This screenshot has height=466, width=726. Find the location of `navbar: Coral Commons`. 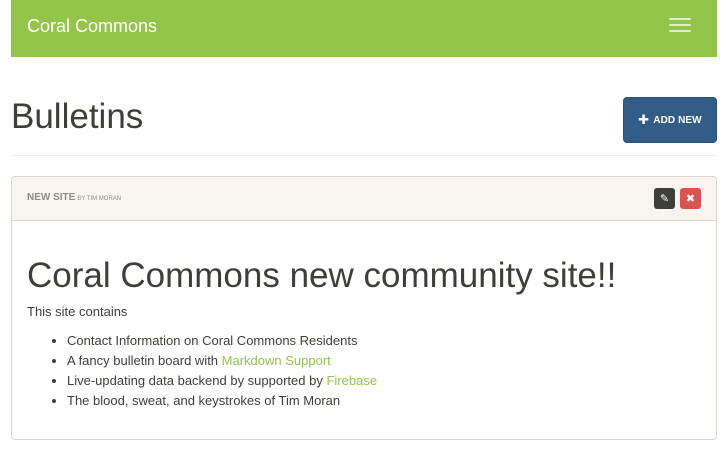

navbar: Coral Commons is located at coordinates (364, 28).